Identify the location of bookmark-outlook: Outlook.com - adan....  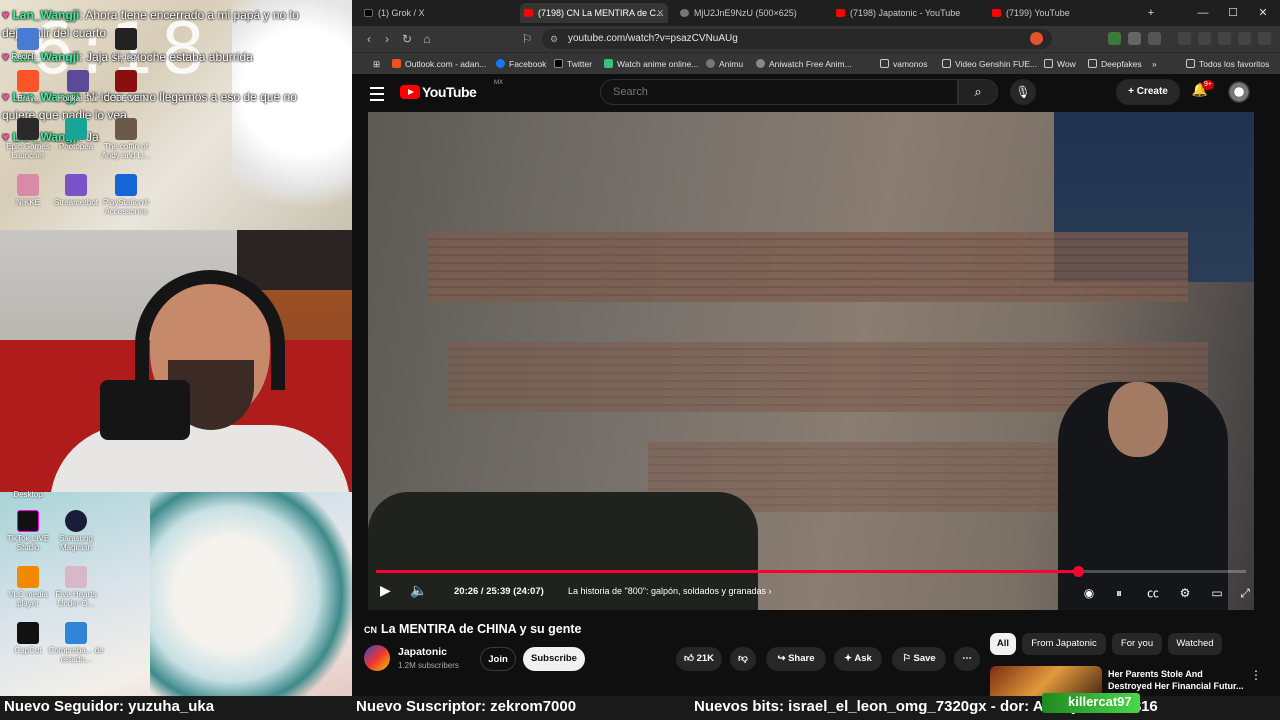
(439, 64).